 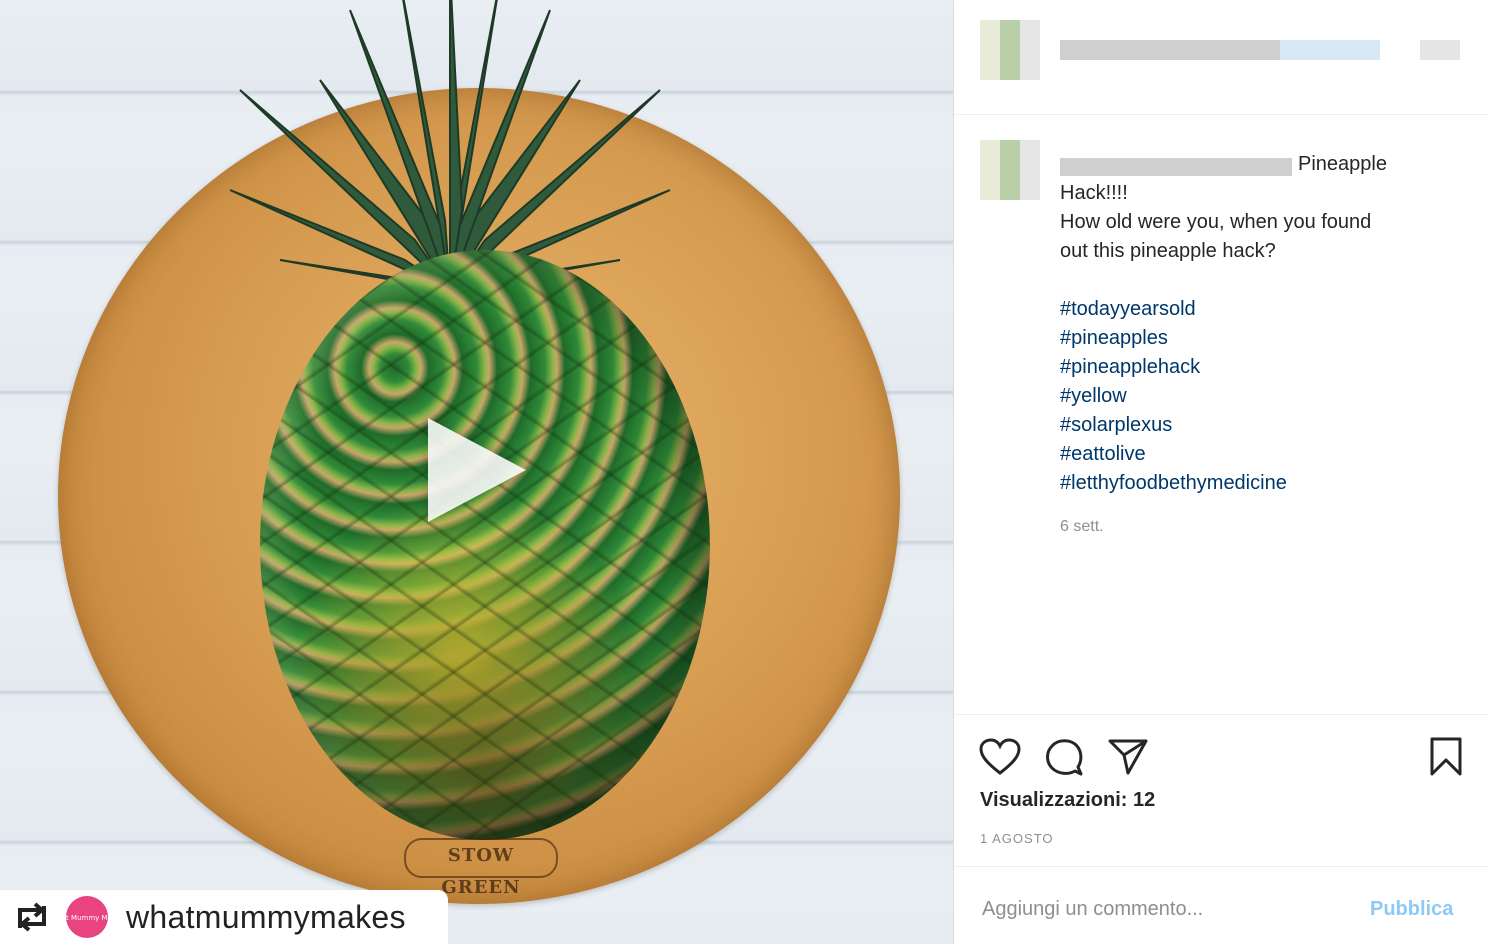 I want to click on post-header, so click(x=1221, y=57).